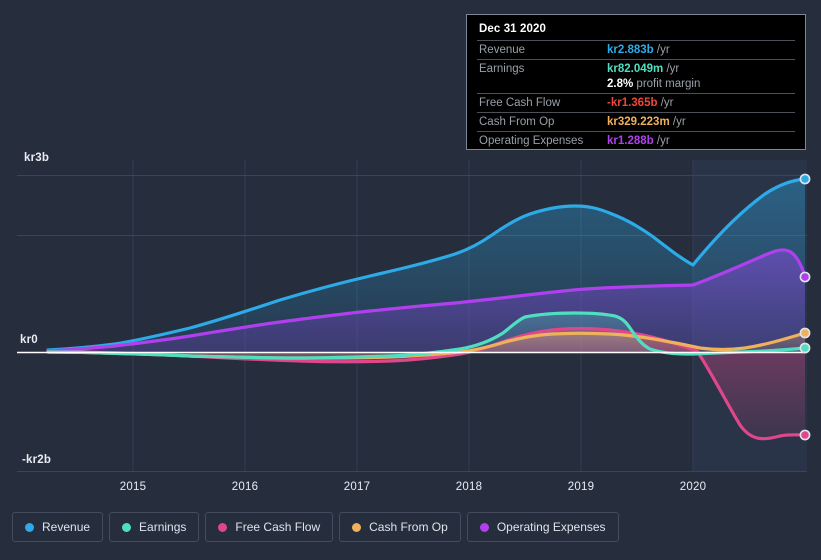 This screenshot has width=821, height=560. I want to click on legend-item-free-cash-flow: Free Cash Flow, so click(269, 527).